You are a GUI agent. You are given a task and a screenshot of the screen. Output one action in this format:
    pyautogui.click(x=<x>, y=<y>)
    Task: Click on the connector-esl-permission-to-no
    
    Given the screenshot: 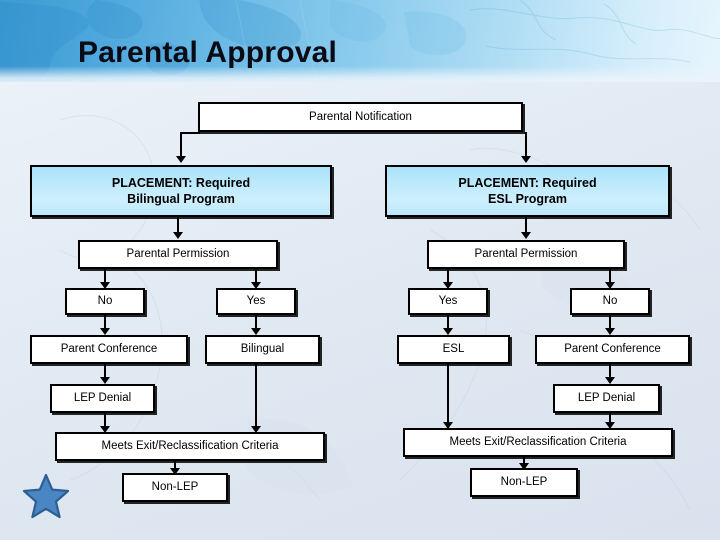 What is the action you would take?
    pyautogui.click(x=610, y=276)
    